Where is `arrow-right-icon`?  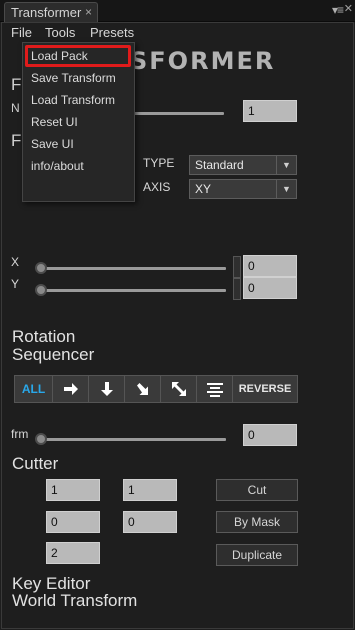 arrow-right-icon is located at coordinates (70, 389).